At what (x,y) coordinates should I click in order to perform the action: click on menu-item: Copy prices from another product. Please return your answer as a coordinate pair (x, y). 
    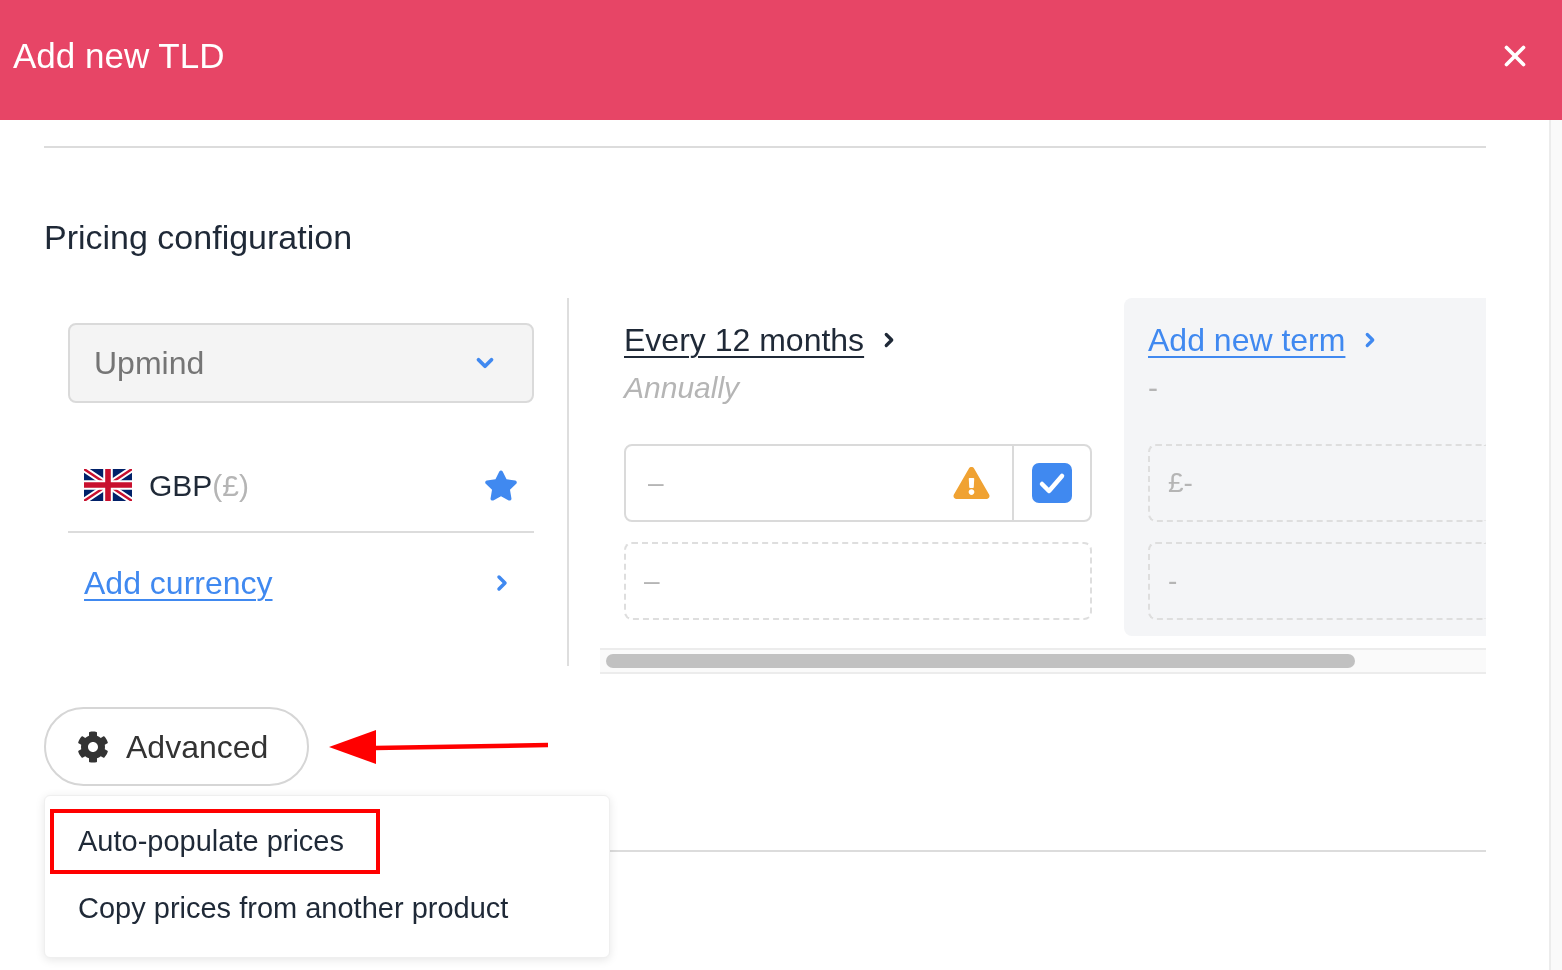
    Looking at the image, I should click on (297, 908).